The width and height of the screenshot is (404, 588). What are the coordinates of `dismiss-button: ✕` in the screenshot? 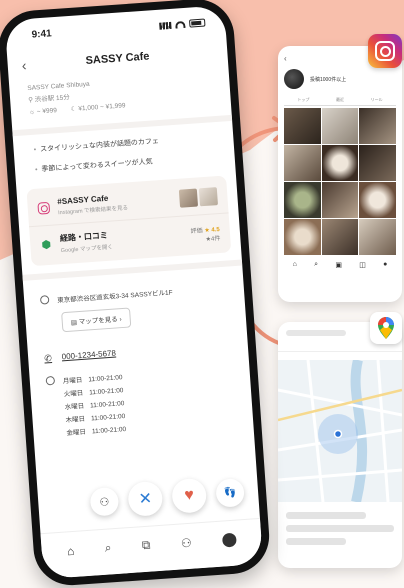 It's located at (145, 498).